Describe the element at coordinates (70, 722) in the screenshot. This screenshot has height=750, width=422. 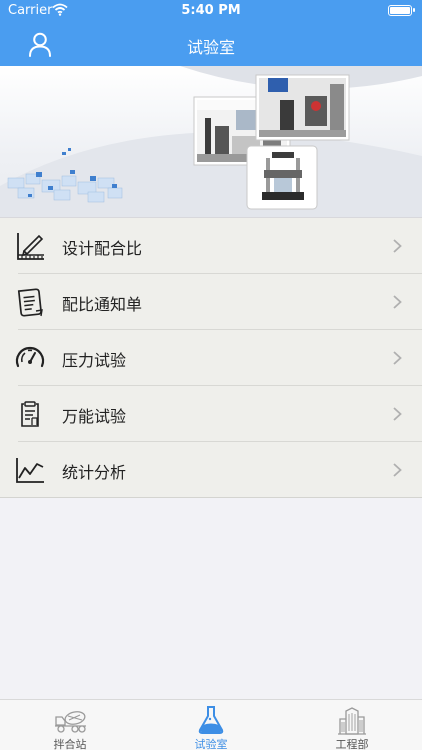
I see `mixer-truck-icon` at that location.